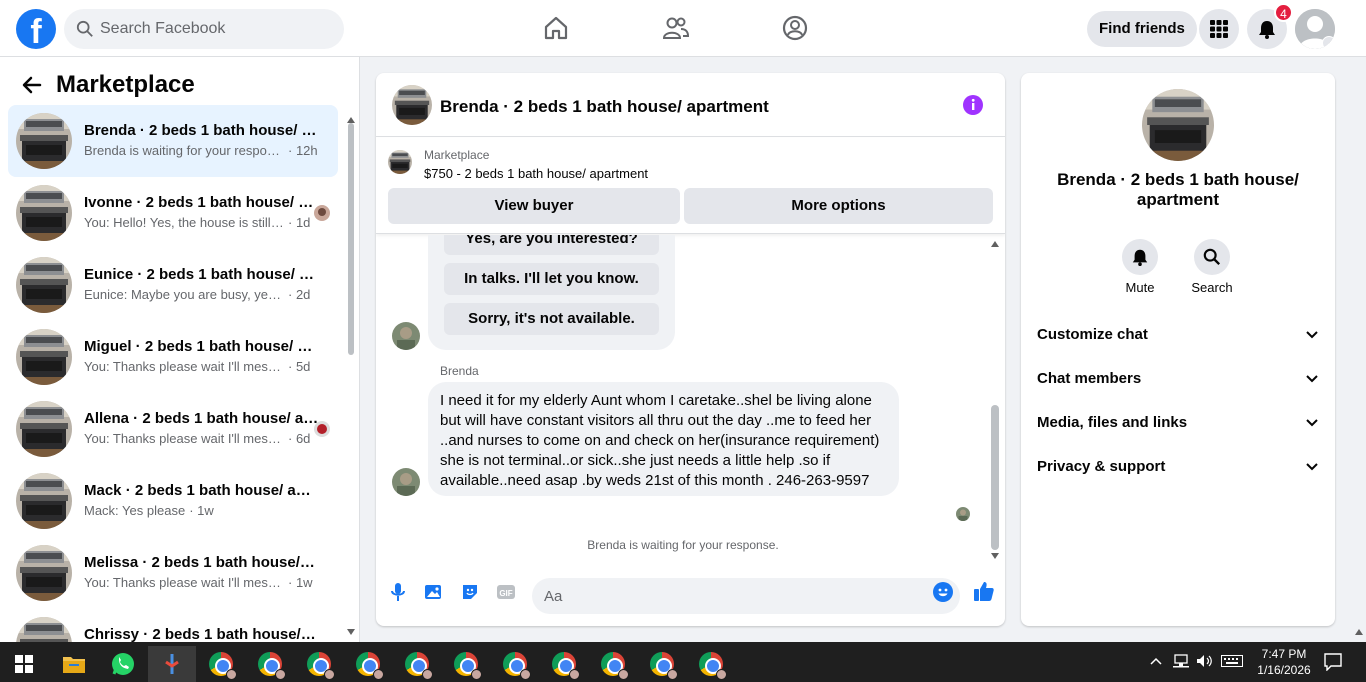 The width and height of the screenshot is (1366, 682). I want to click on conversation-item: Chrissy · 2 beds 1 bath house/ apartment, so click(173, 625).